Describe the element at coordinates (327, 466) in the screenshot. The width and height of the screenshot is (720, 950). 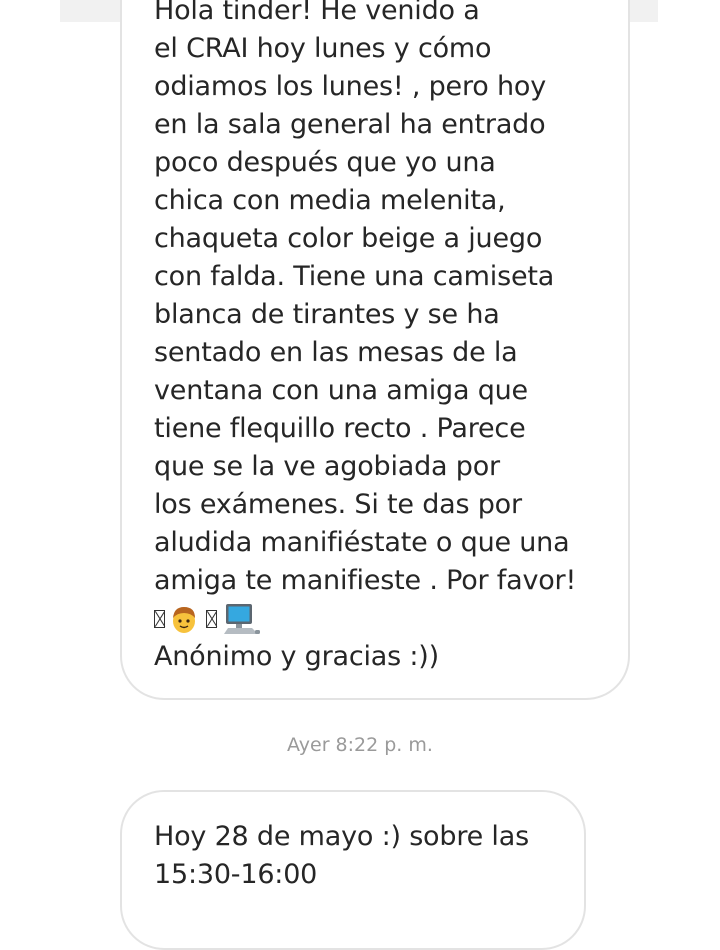
I see `message-text-line: que se la ve agobiada por` at that location.